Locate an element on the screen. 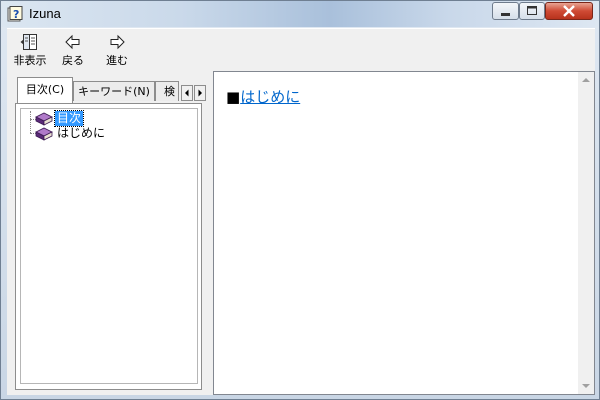  tab-search: 検 is located at coordinates (167, 91).